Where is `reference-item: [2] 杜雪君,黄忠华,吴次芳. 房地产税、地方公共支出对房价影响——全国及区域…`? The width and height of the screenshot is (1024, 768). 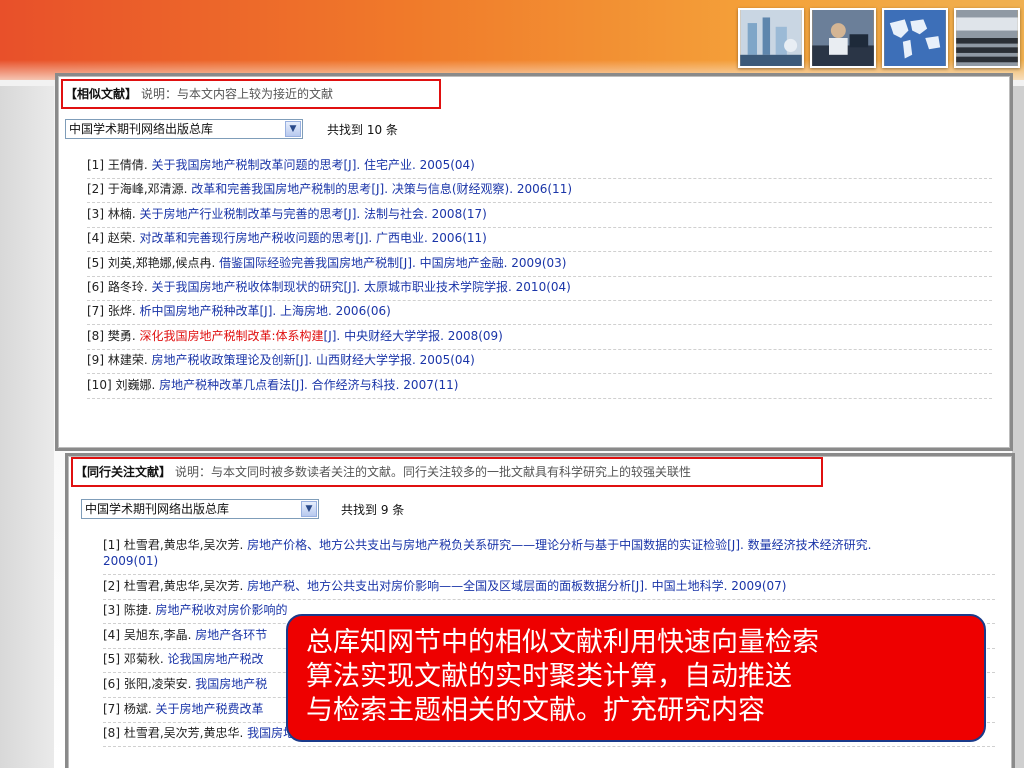
reference-item: [2] 杜雪君,黄忠华,吴次芳. 房地产税、地方公共支出对房价影响——全国及区域… is located at coordinates (549, 589).